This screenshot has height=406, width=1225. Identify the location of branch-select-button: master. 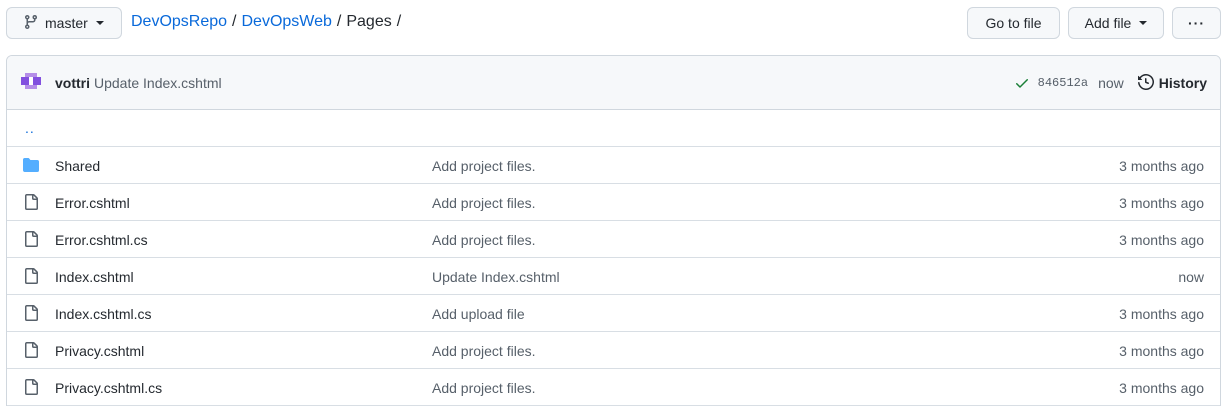
(64, 23).